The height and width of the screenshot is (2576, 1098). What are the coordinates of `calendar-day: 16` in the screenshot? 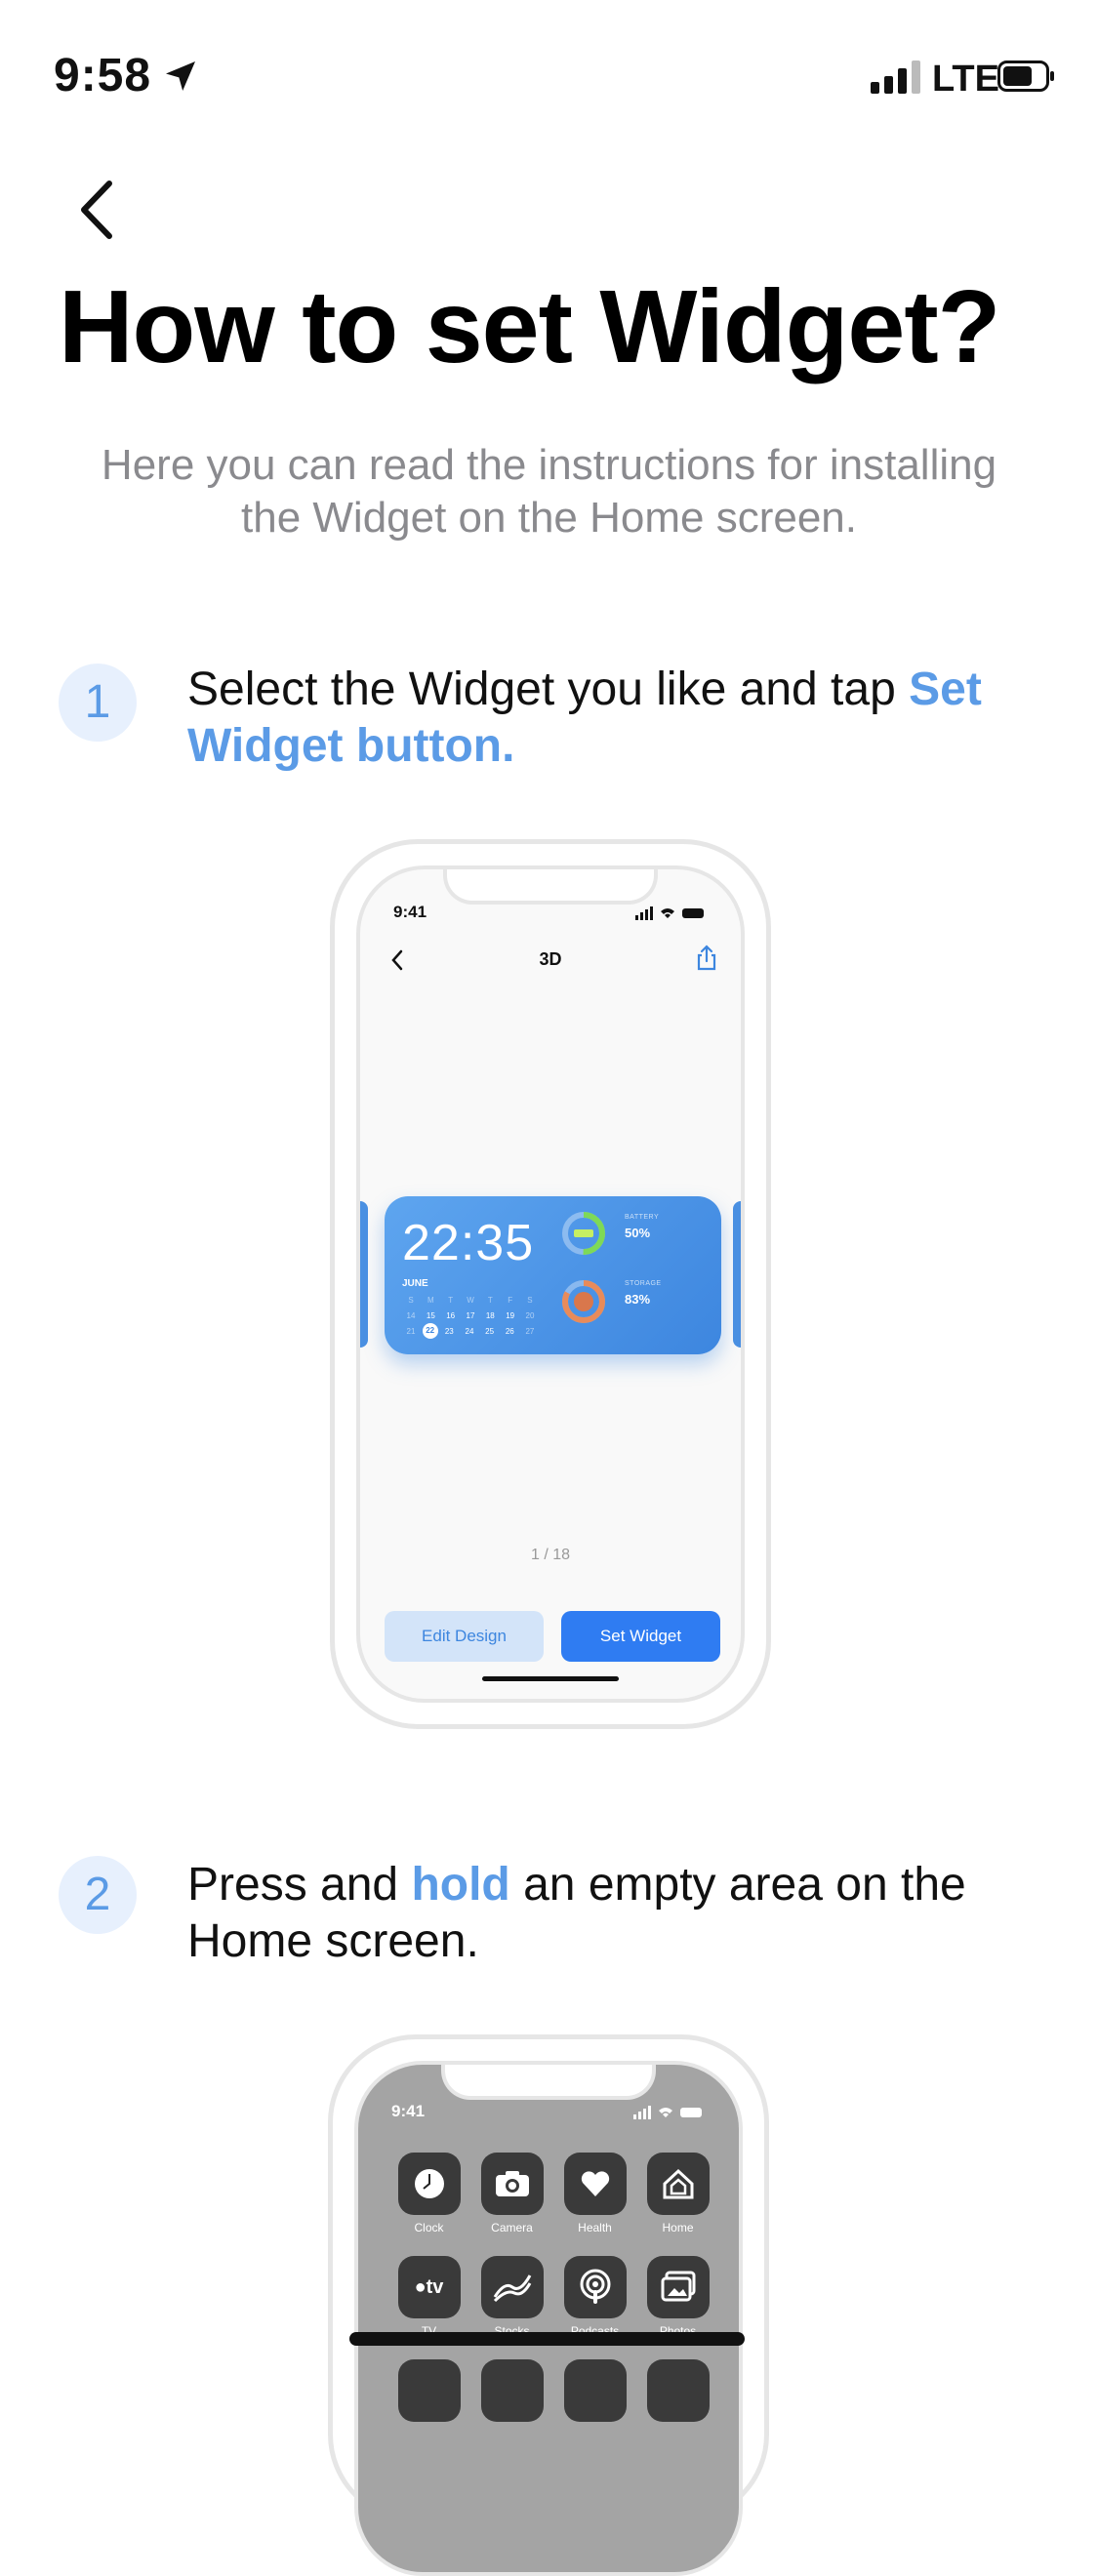 It's located at (451, 1315).